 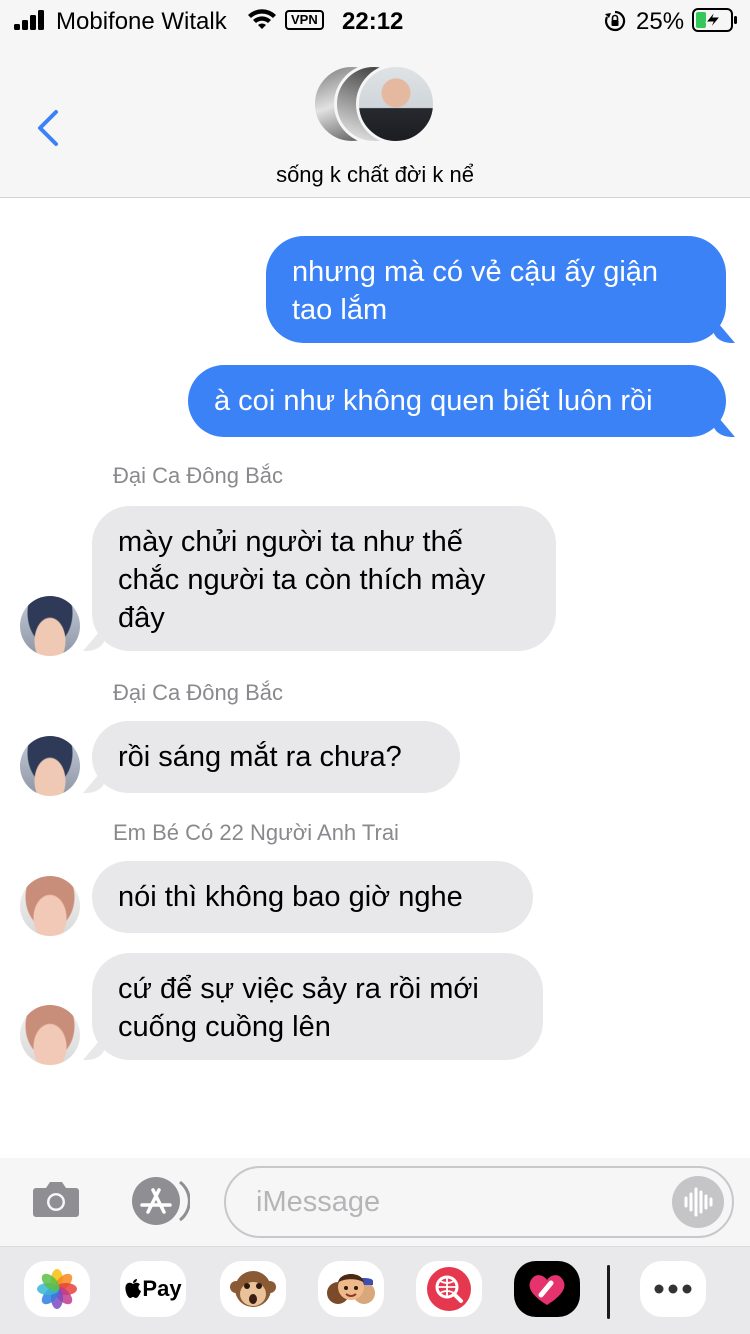 What do you see at coordinates (375, 175) in the screenshot?
I see `group-name: sống k chất đời k nể` at bounding box center [375, 175].